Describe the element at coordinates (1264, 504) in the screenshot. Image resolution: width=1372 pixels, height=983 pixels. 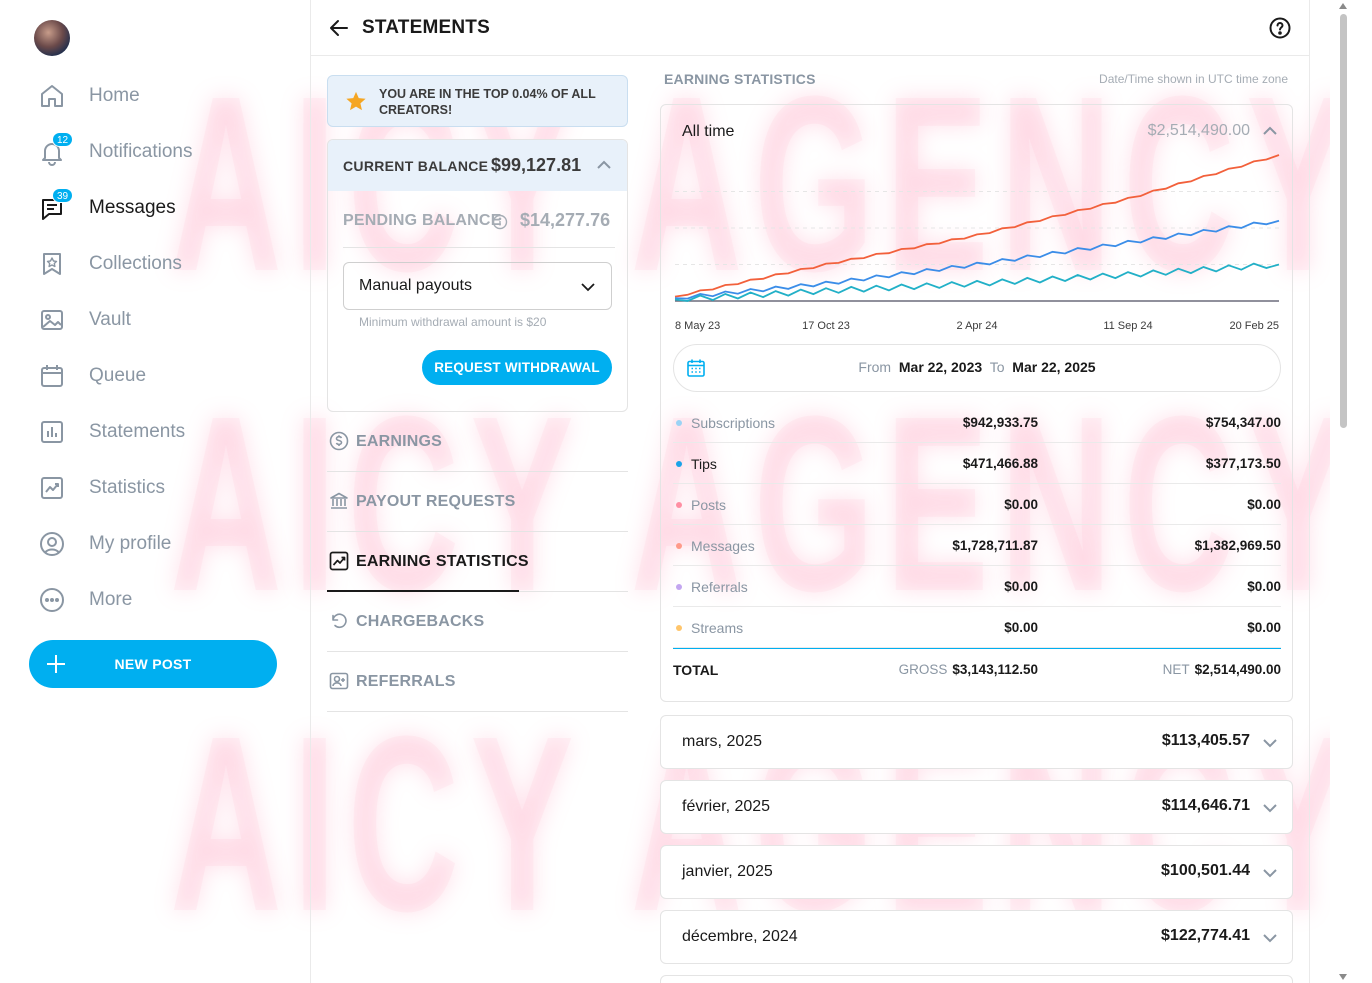
I see `row-net: $0.00` at that location.